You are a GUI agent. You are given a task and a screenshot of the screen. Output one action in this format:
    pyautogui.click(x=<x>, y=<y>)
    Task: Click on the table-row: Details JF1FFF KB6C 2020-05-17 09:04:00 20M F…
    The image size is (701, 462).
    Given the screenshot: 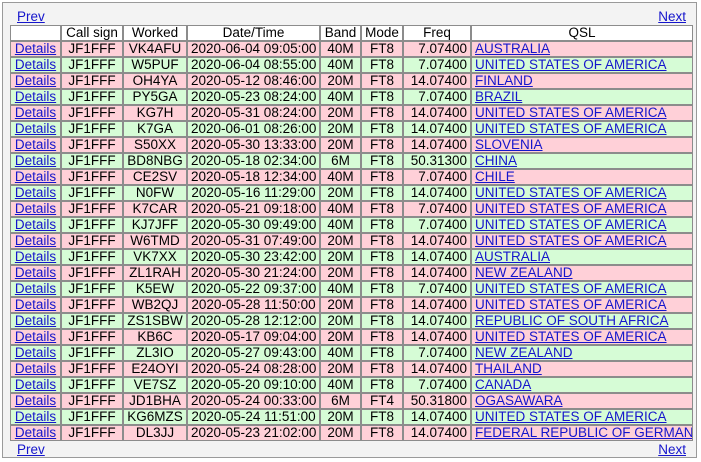 What is the action you would take?
    pyautogui.click(x=351, y=337)
    